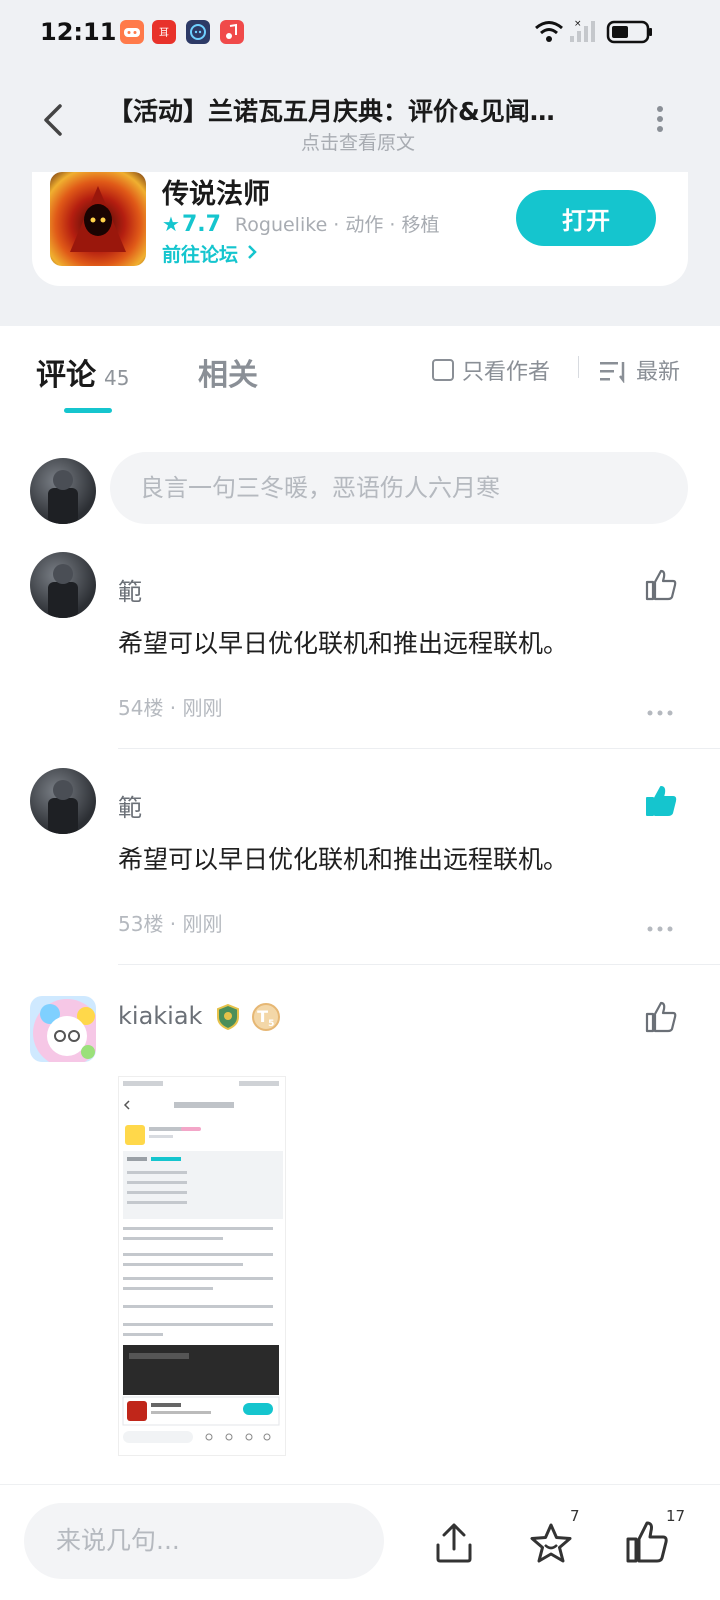 This screenshot has width=720, height=1600. I want to click on comment-count: 45, so click(117, 378).